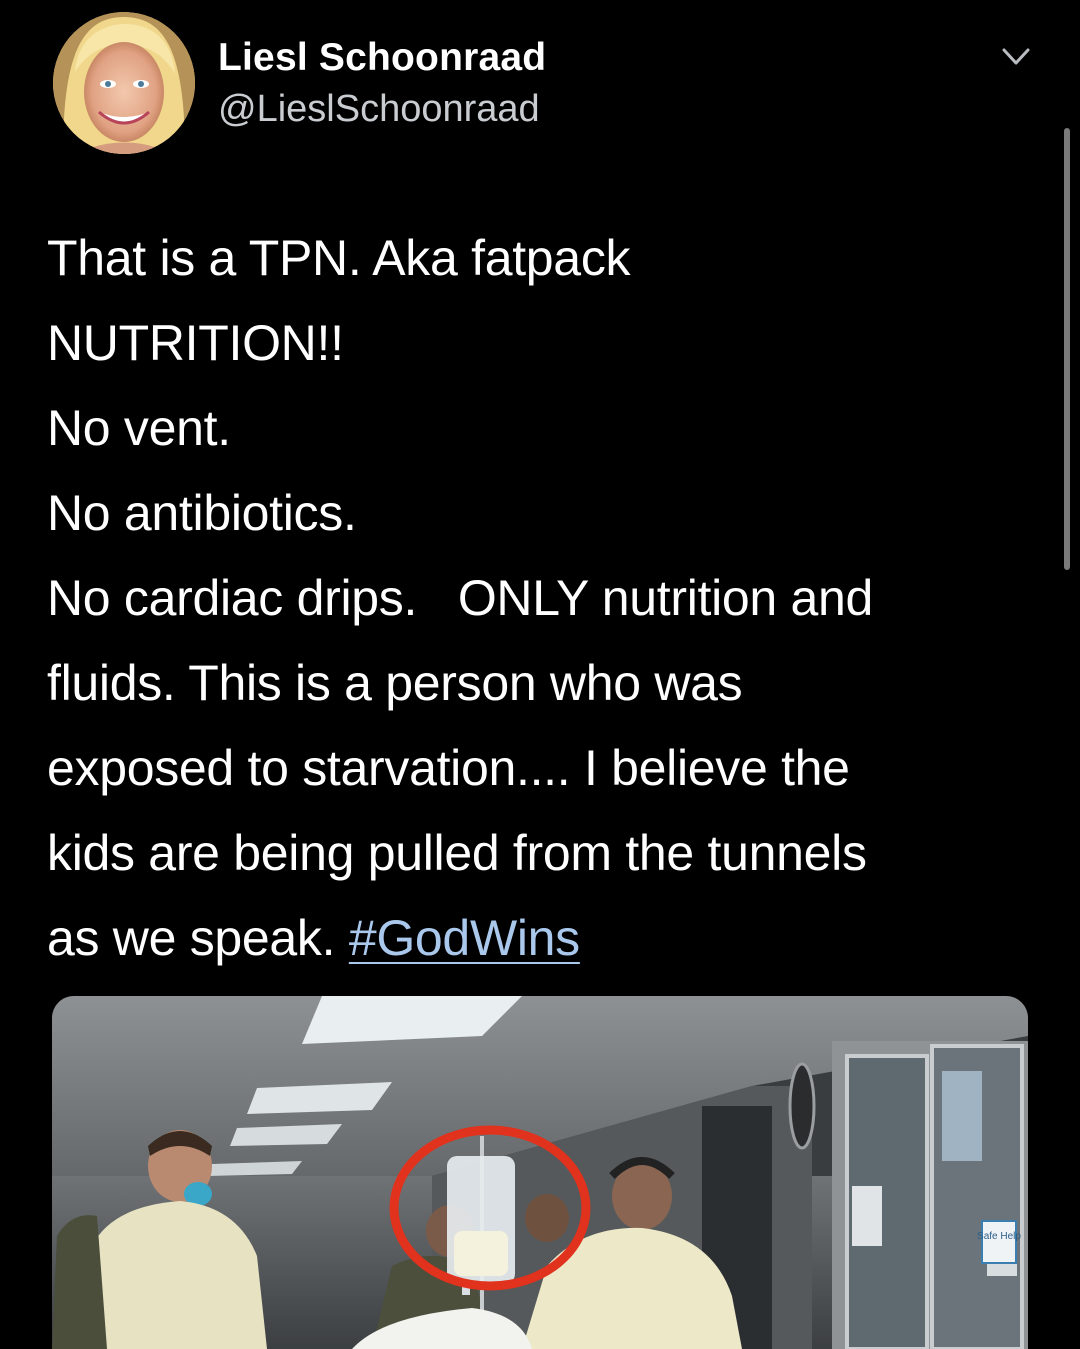 The width and height of the screenshot is (1080, 1349). I want to click on safe-sign-text: Safe Help, so click(999, 1236).